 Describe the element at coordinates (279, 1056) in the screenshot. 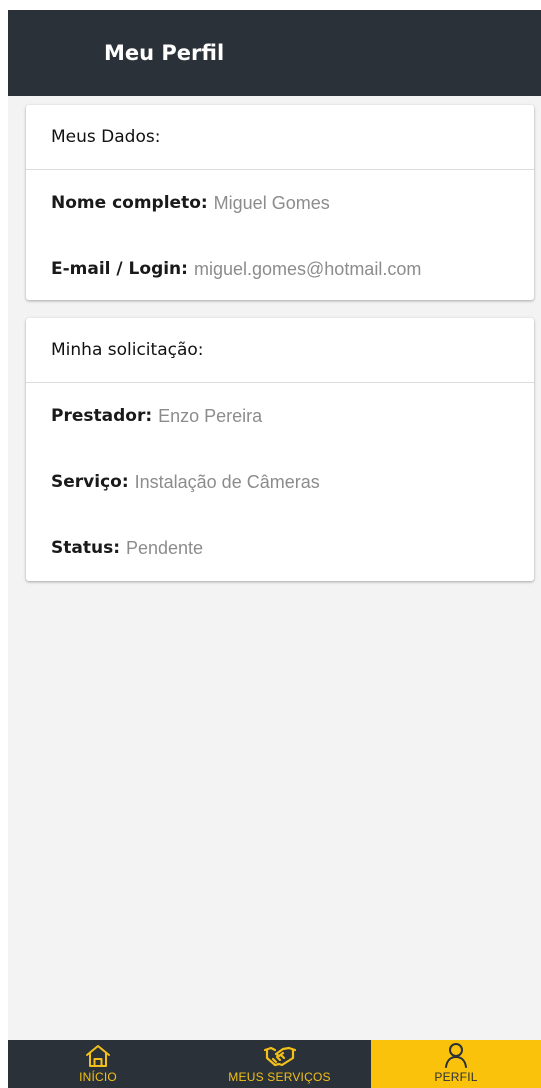

I see `handshake-icon` at that location.